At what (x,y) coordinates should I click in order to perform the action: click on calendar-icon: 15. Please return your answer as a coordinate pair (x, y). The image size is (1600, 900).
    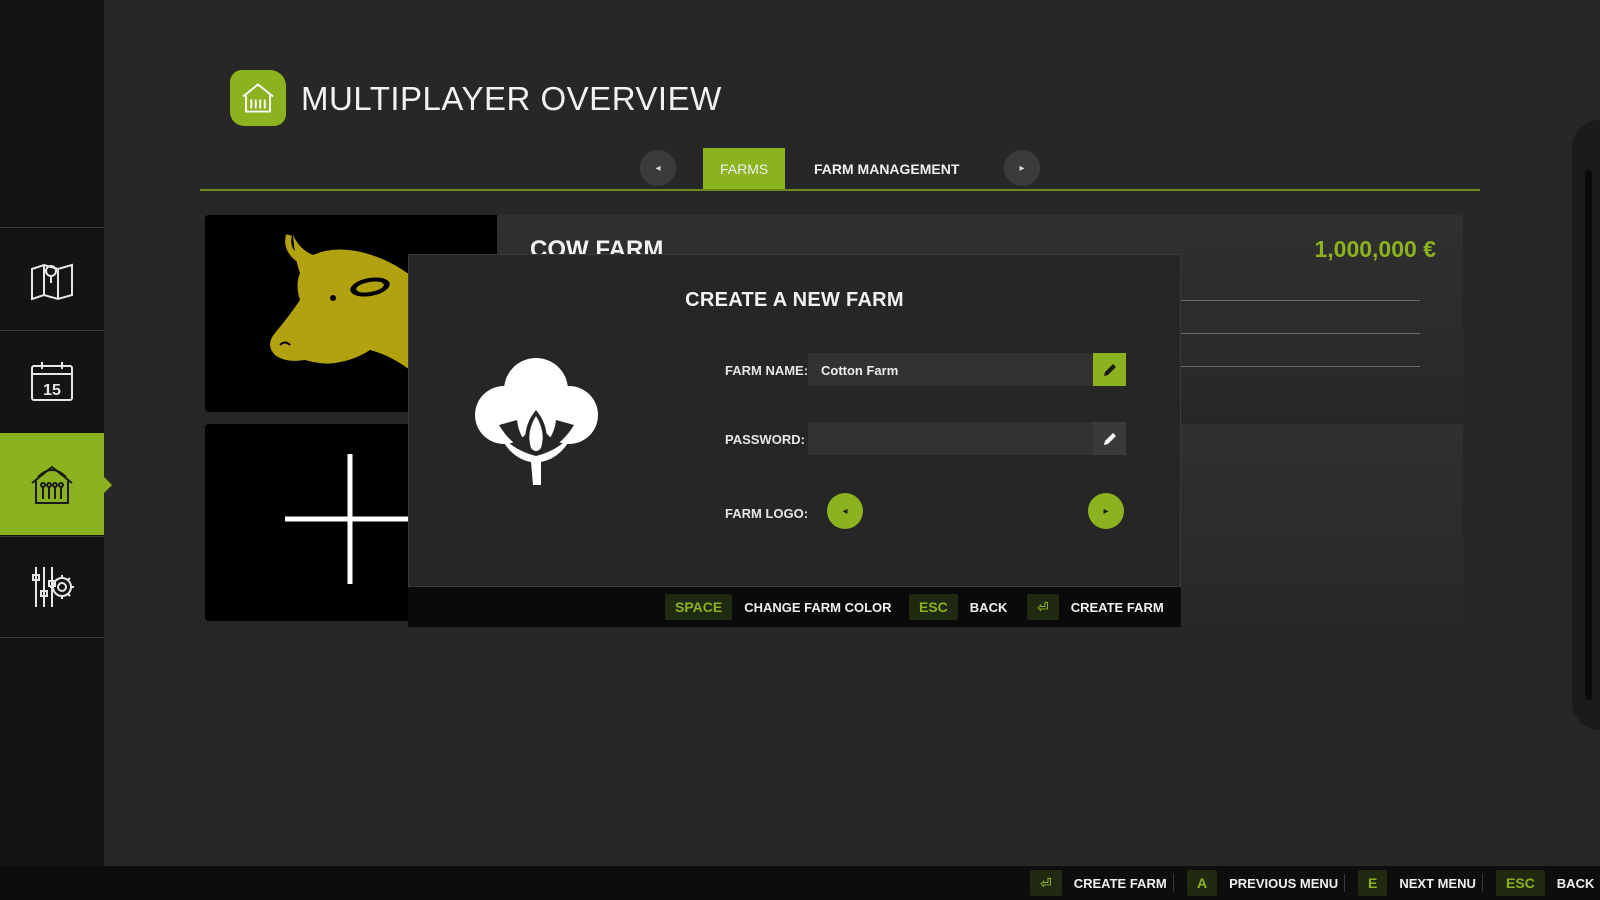
    Looking at the image, I should click on (52, 381).